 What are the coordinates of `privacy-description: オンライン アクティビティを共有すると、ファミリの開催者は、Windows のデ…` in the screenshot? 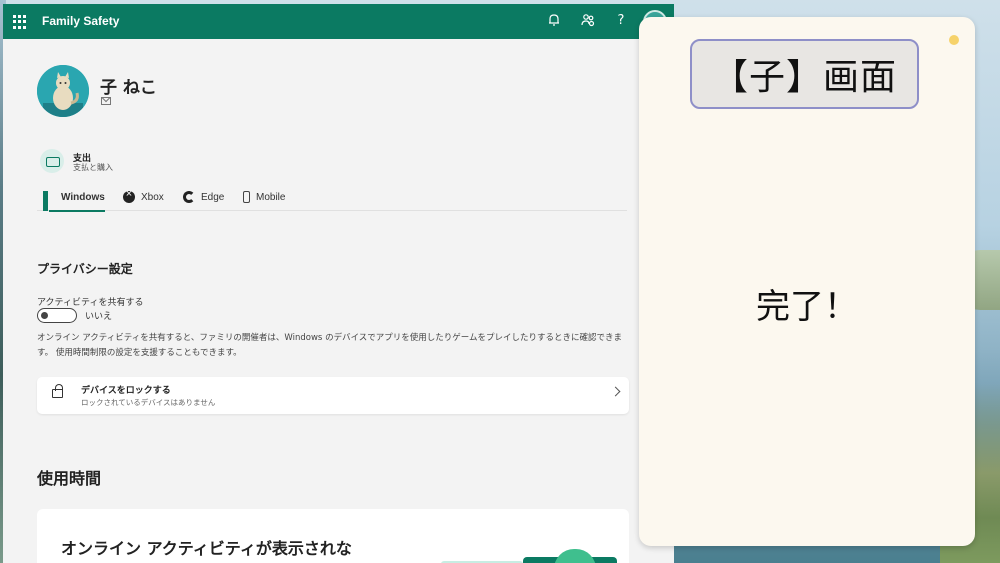 It's located at (330, 345).